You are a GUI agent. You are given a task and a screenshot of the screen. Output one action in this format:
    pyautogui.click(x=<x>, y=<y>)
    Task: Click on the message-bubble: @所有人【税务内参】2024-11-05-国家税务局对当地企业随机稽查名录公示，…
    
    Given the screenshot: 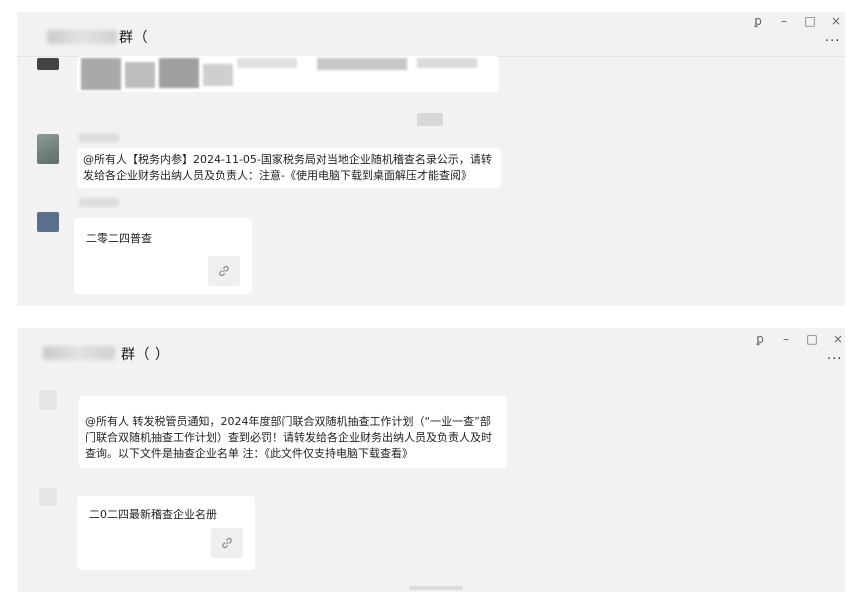 What is the action you would take?
    pyautogui.click(x=289, y=168)
    